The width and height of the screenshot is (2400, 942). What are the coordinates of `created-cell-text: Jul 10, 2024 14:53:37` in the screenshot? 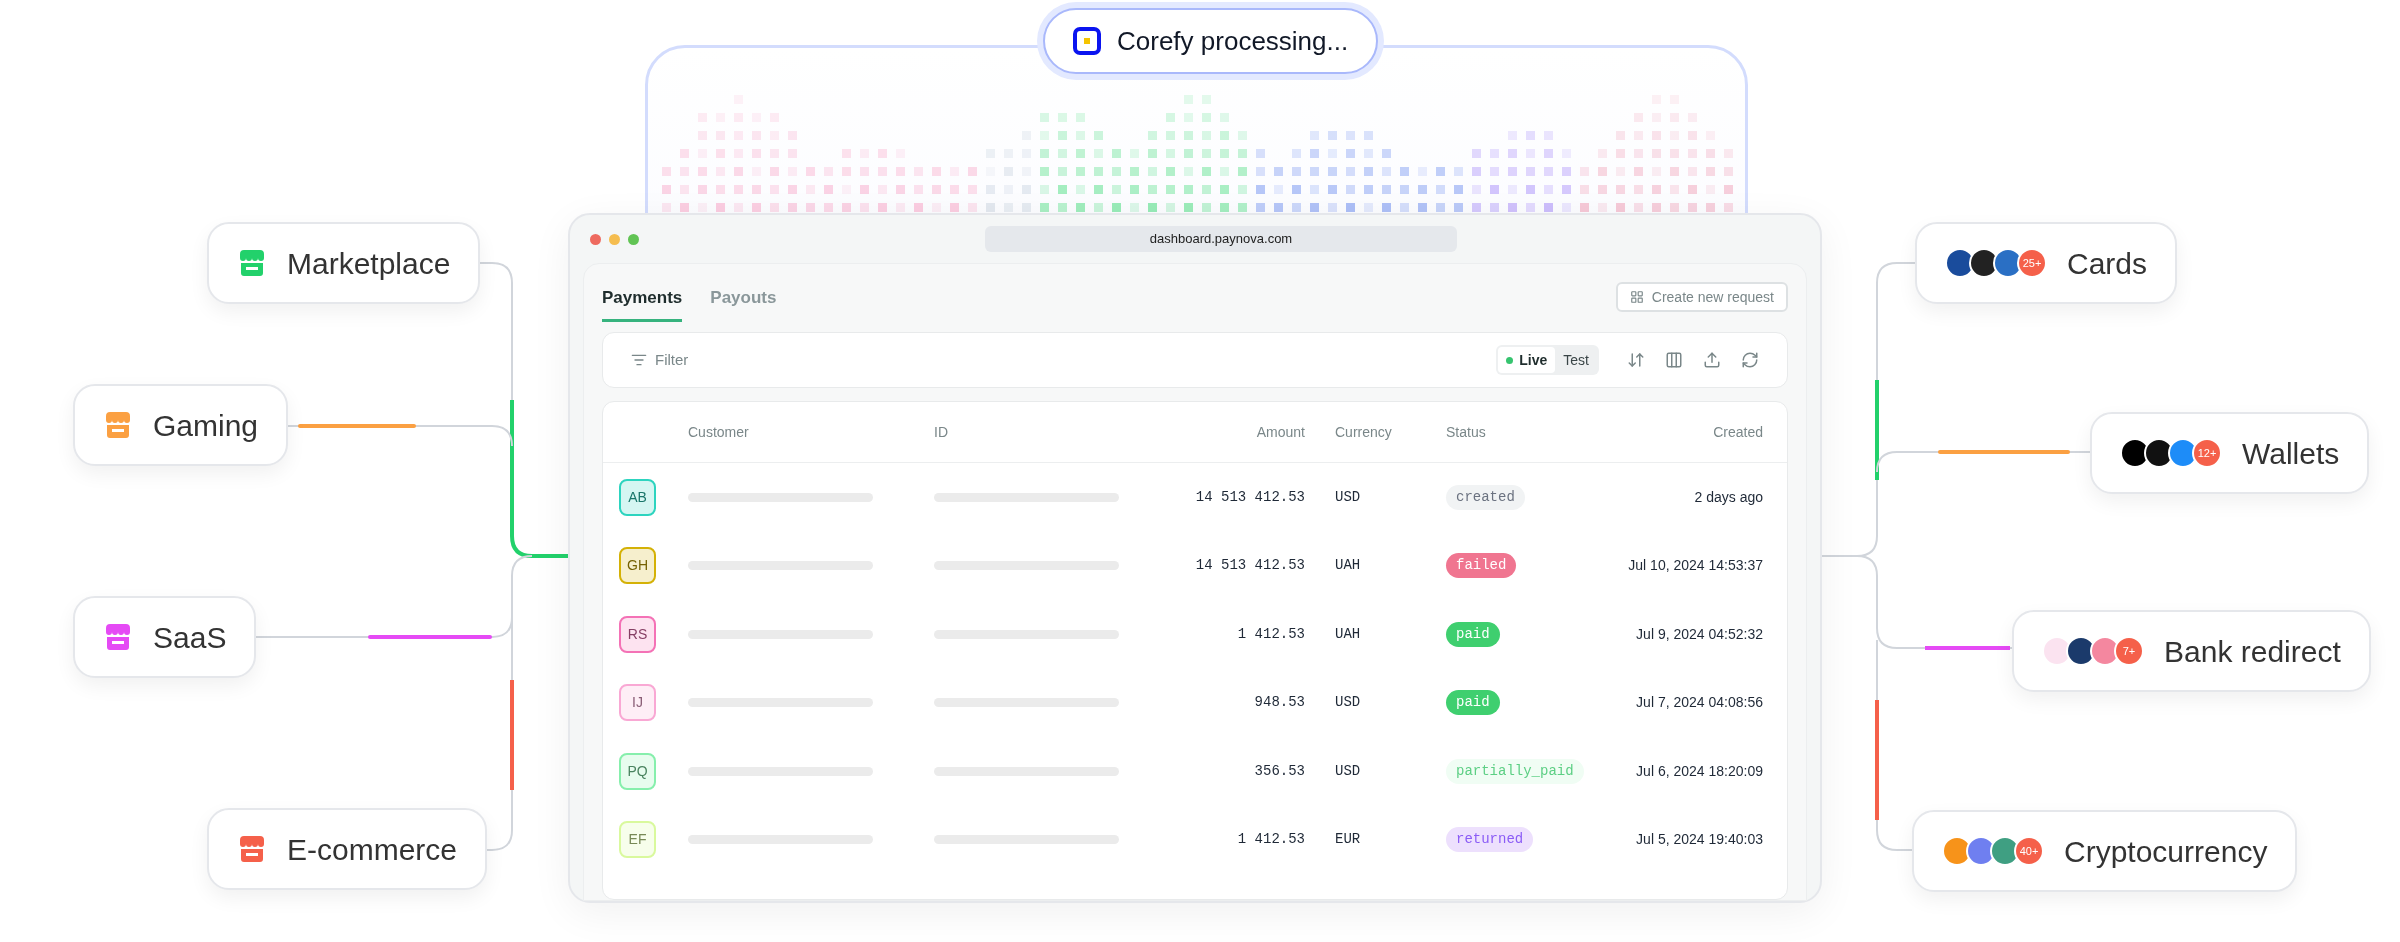 It's located at (1695, 566).